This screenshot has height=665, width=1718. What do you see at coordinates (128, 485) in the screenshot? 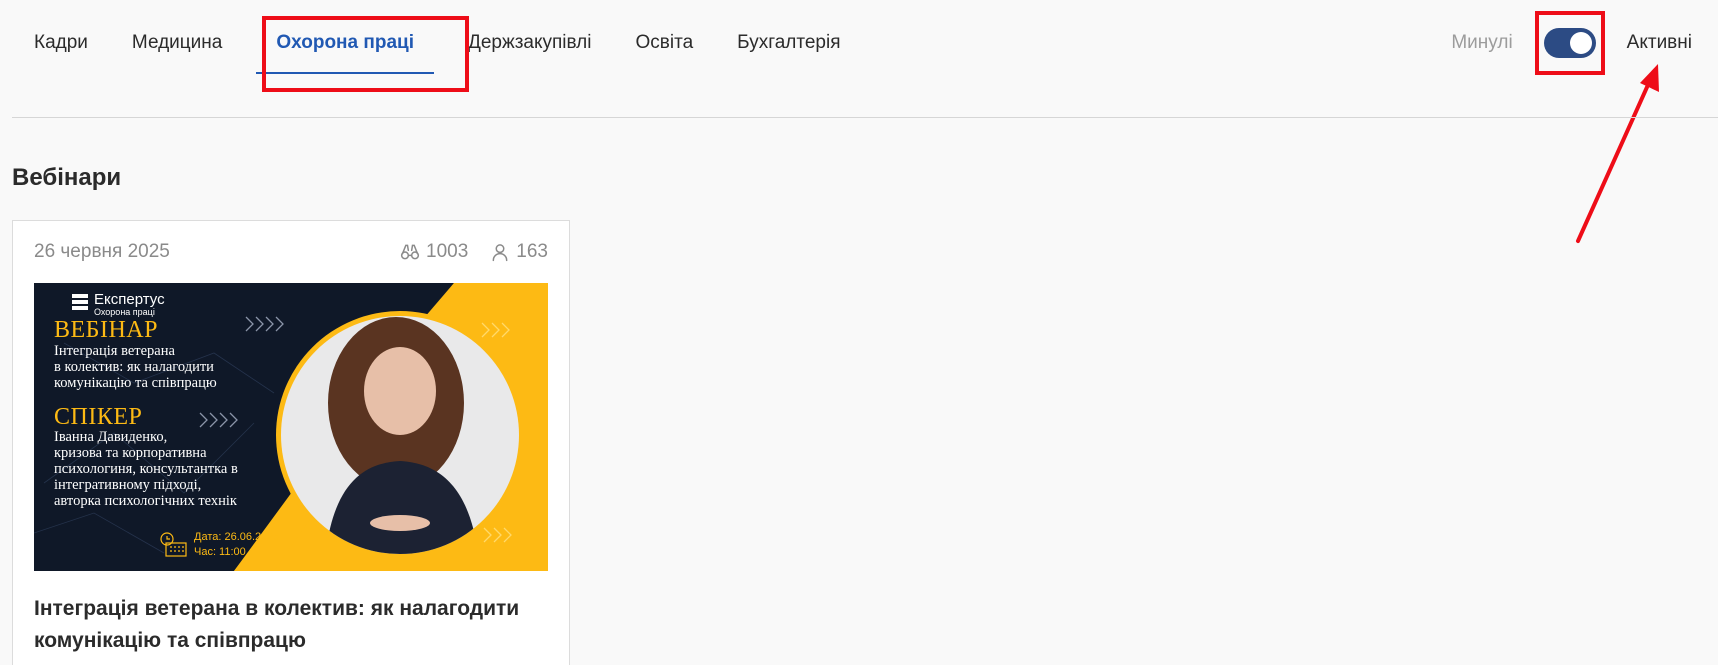
I see `banner-line: інтегративному підході,` at bounding box center [128, 485].